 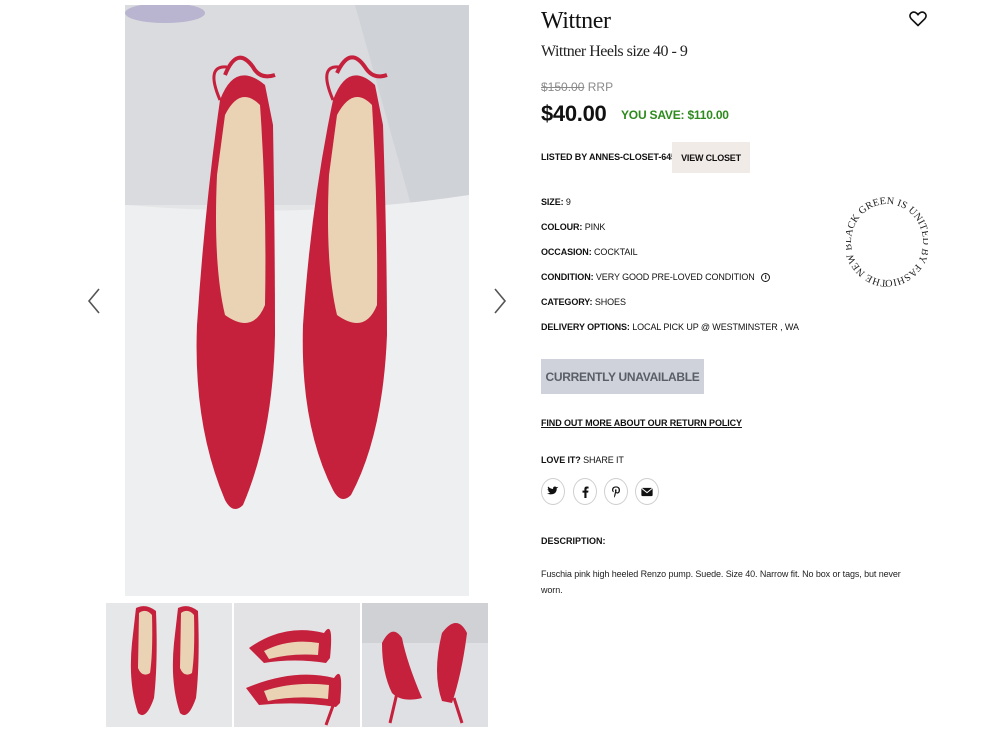 I want to click on badge-text: THE NEW BLACK GREEN IS UNITED BY FASHION, so click(x=887, y=242).